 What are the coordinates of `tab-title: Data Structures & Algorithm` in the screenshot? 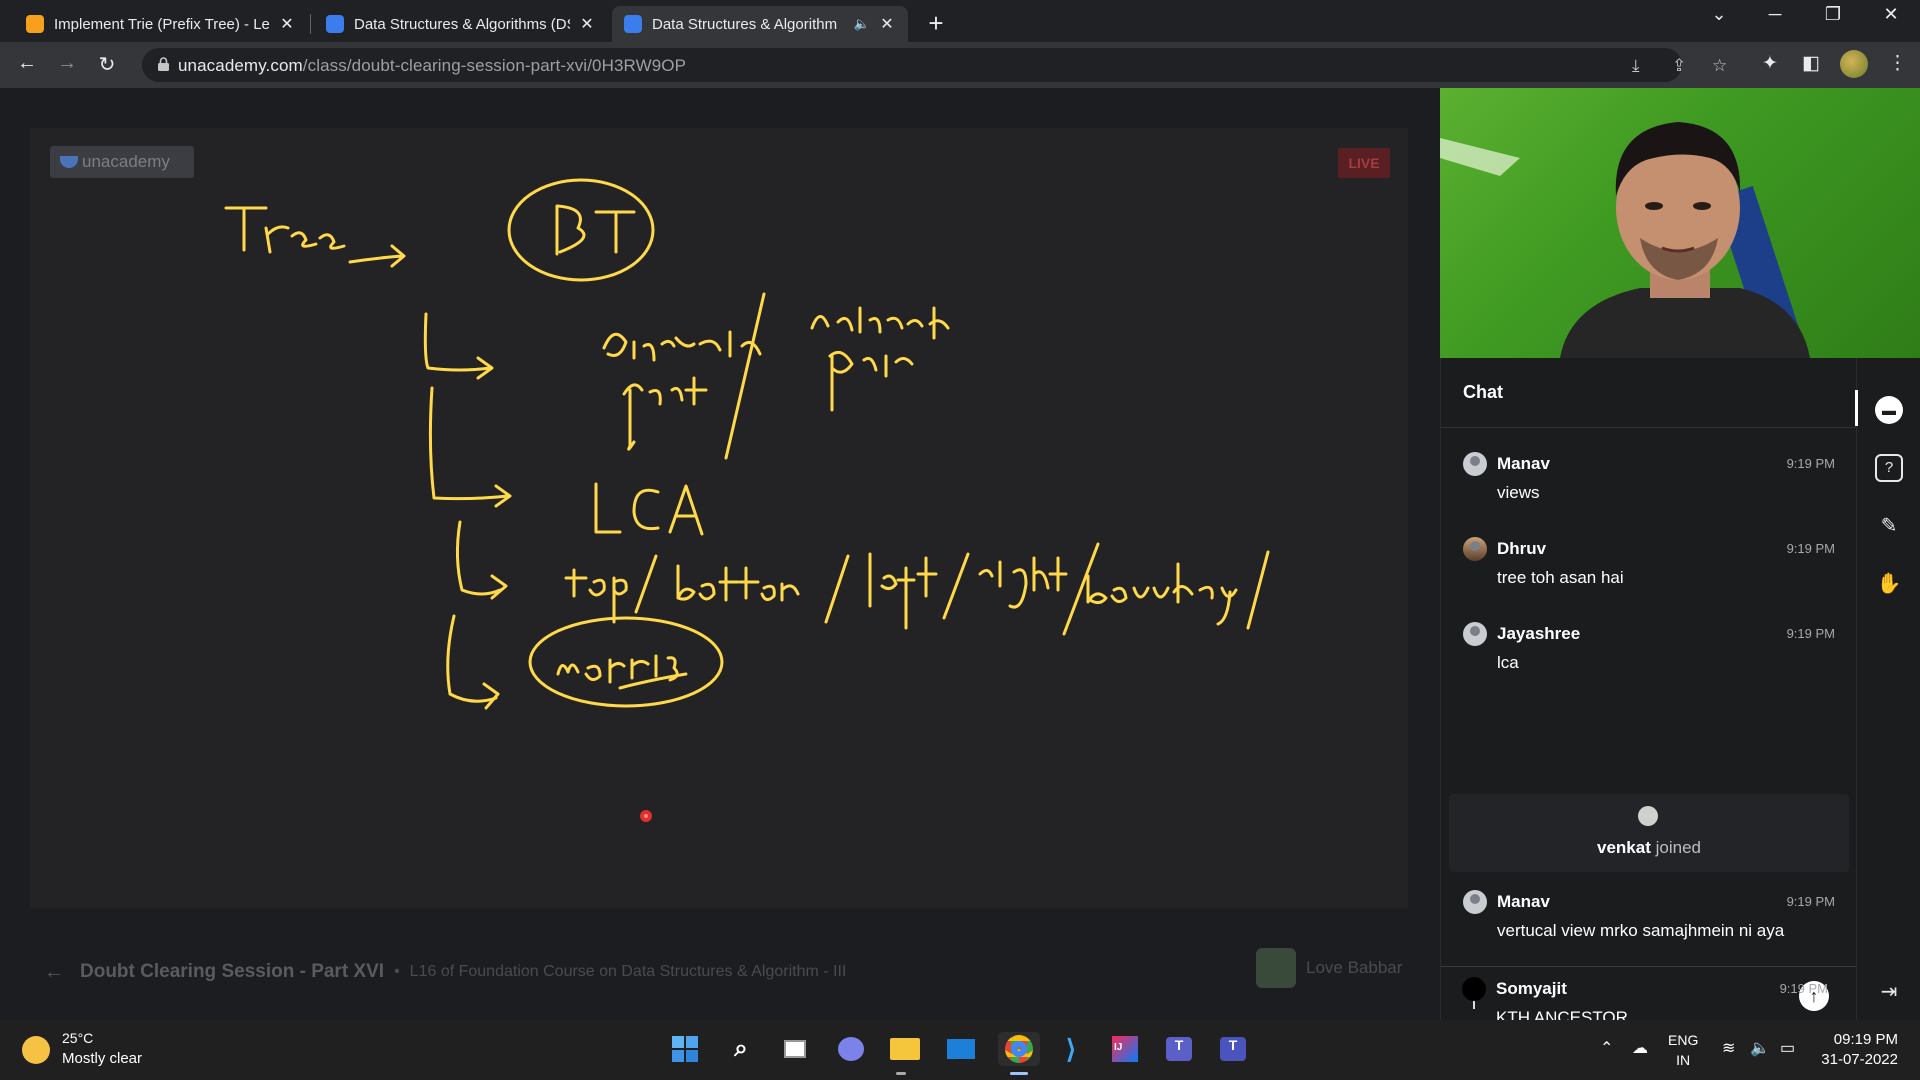 It's located at (745, 24).